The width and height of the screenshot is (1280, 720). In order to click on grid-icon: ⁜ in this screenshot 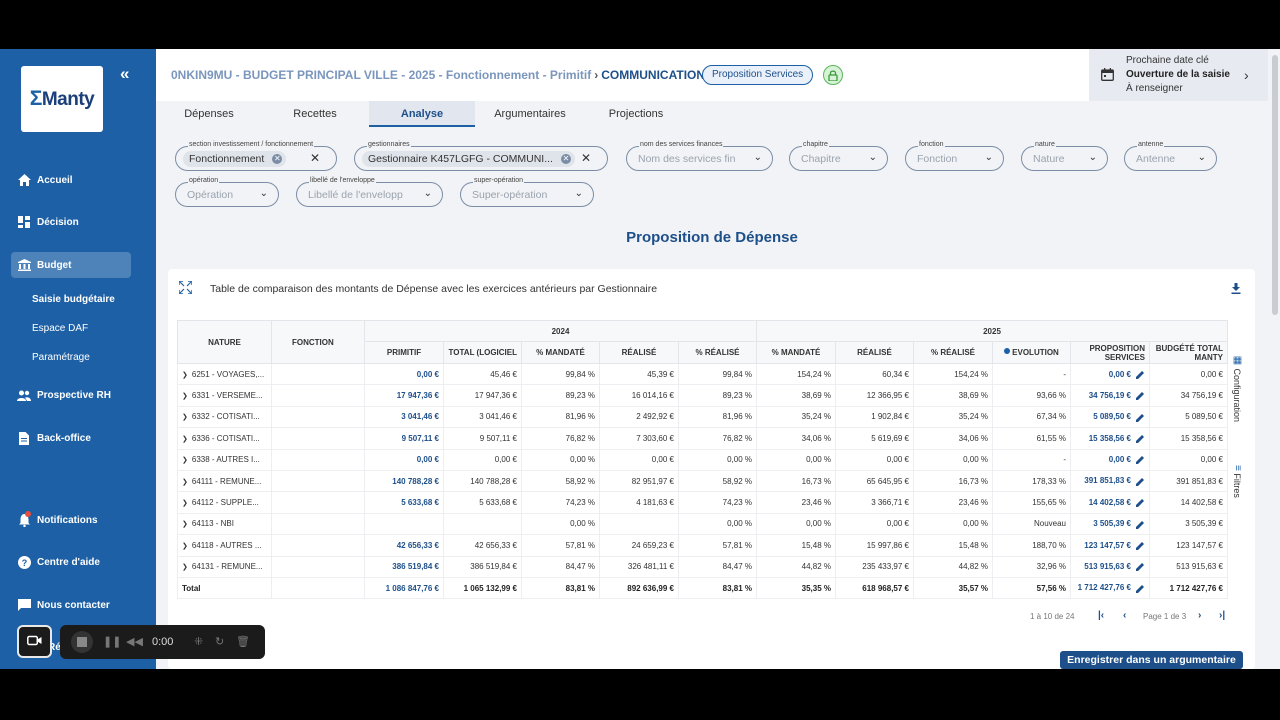, I will do `click(198, 641)`.